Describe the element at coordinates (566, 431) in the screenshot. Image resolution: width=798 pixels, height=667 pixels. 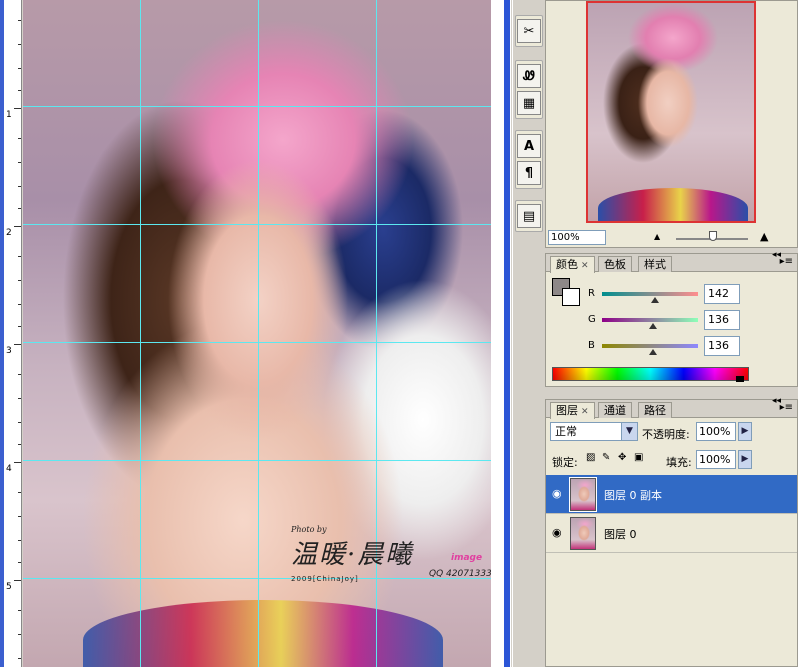
I see `blend-mode-value: 正常` at that location.